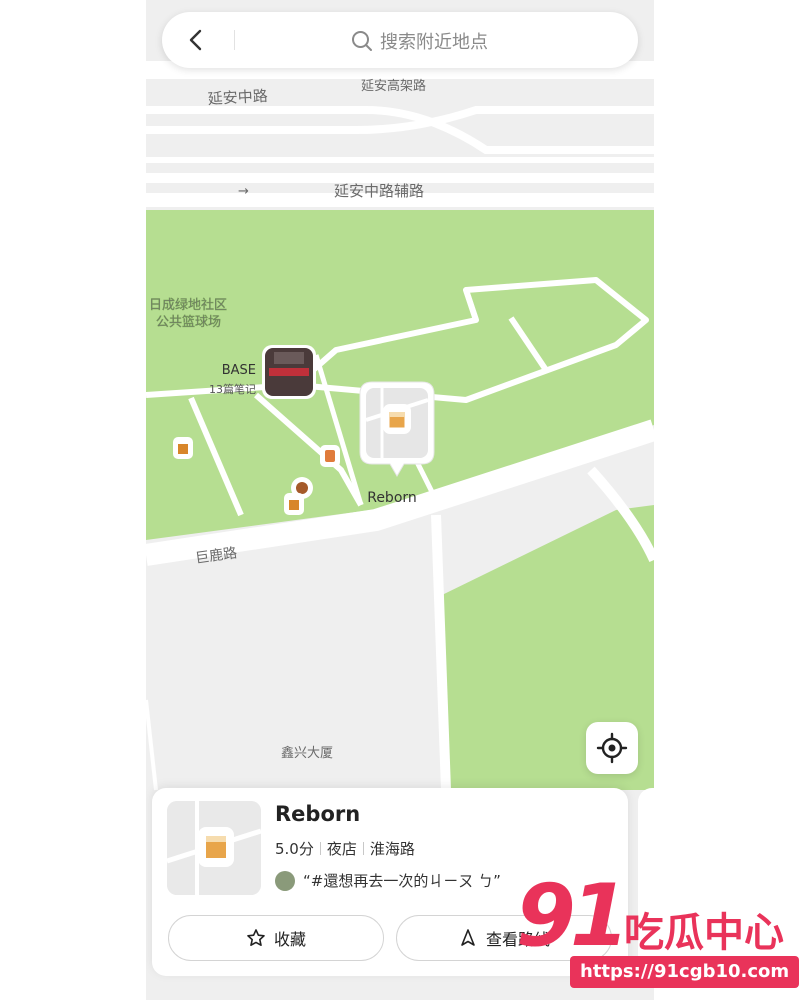 This screenshot has width=800, height=1000. What do you see at coordinates (392, 849) in the screenshot?
I see `place-area: 淮海路` at bounding box center [392, 849].